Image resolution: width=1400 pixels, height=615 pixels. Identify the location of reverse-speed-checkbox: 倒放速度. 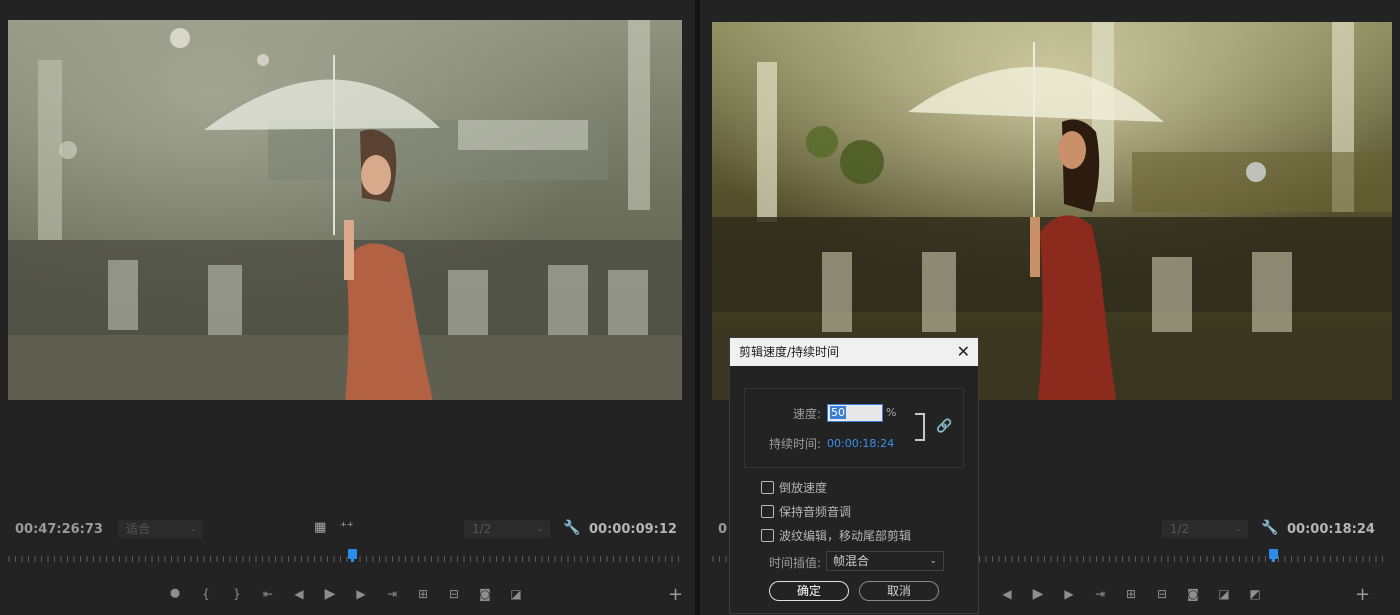
(794, 487).